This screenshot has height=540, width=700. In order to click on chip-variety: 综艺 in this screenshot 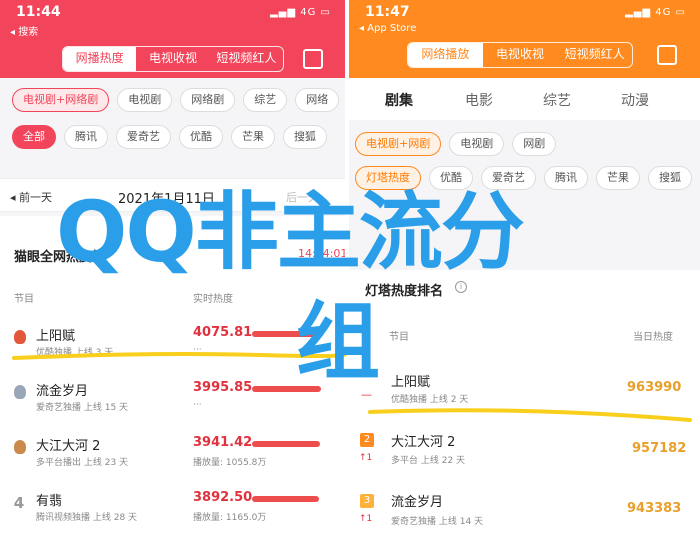, I will do `click(265, 100)`.